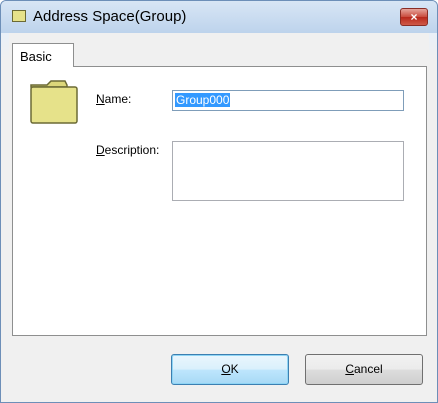  Describe the element at coordinates (219, 17) in the screenshot. I see `title-bar: Address Space(Group) ×` at that location.